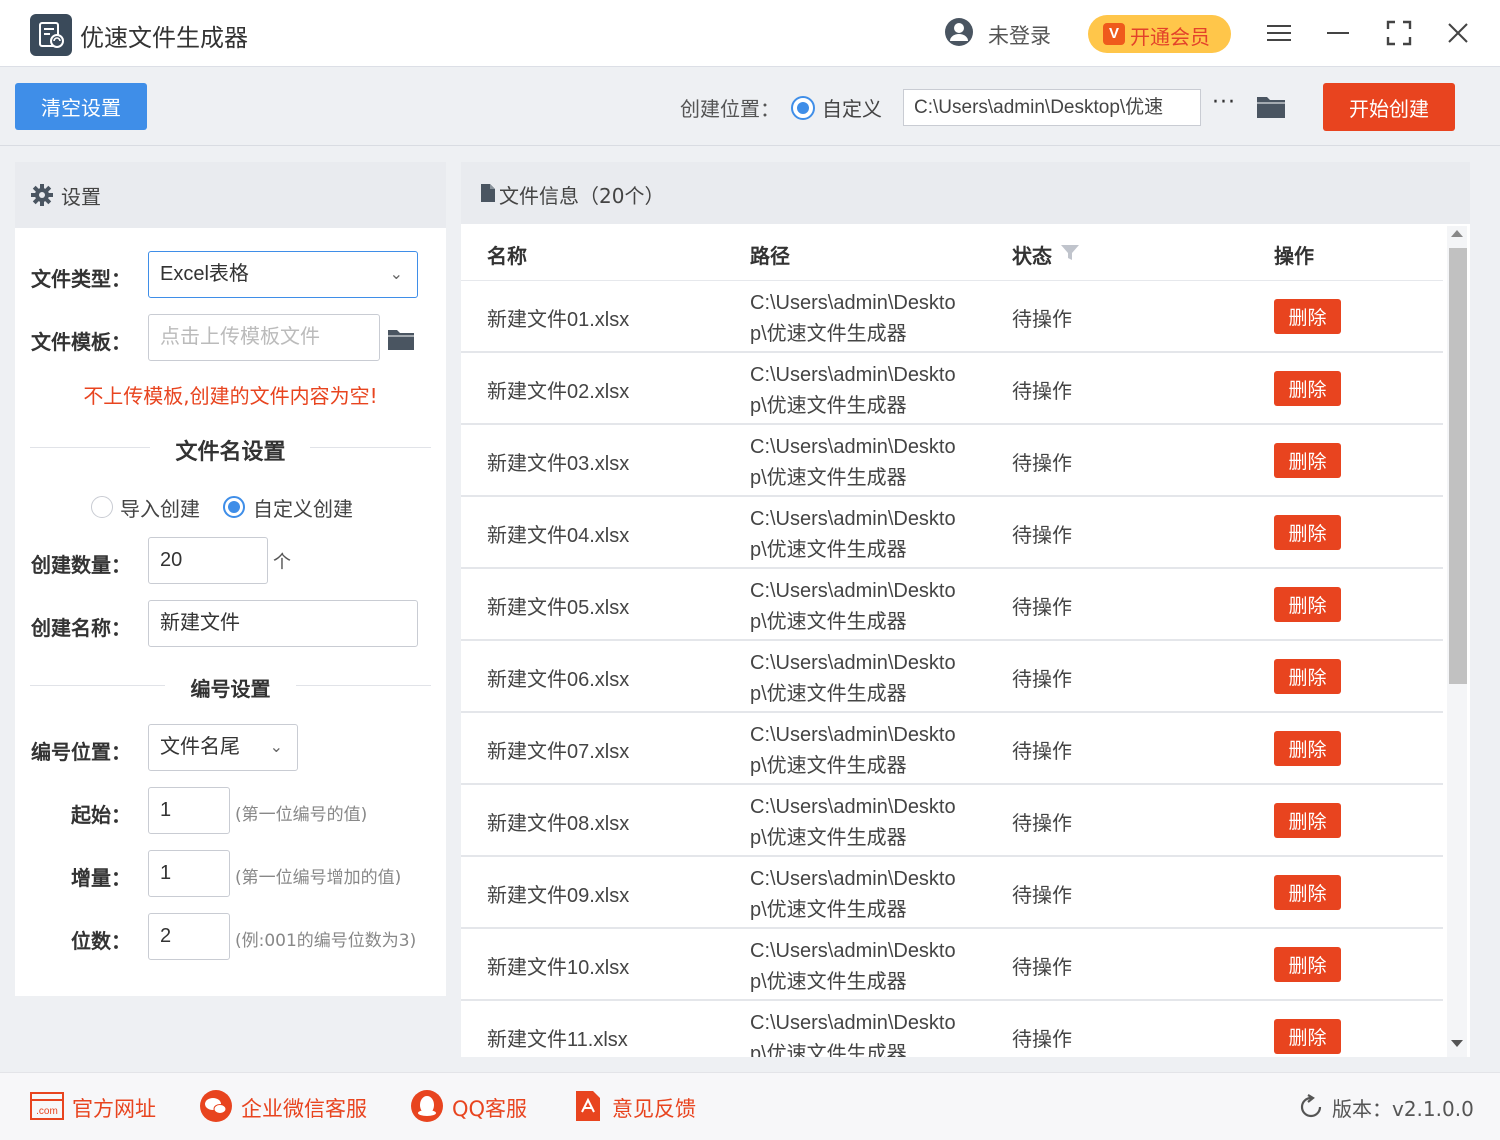 The width and height of the screenshot is (1500, 1140). I want to click on file-type-select: Excel表格 ⌄, so click(283, 274).